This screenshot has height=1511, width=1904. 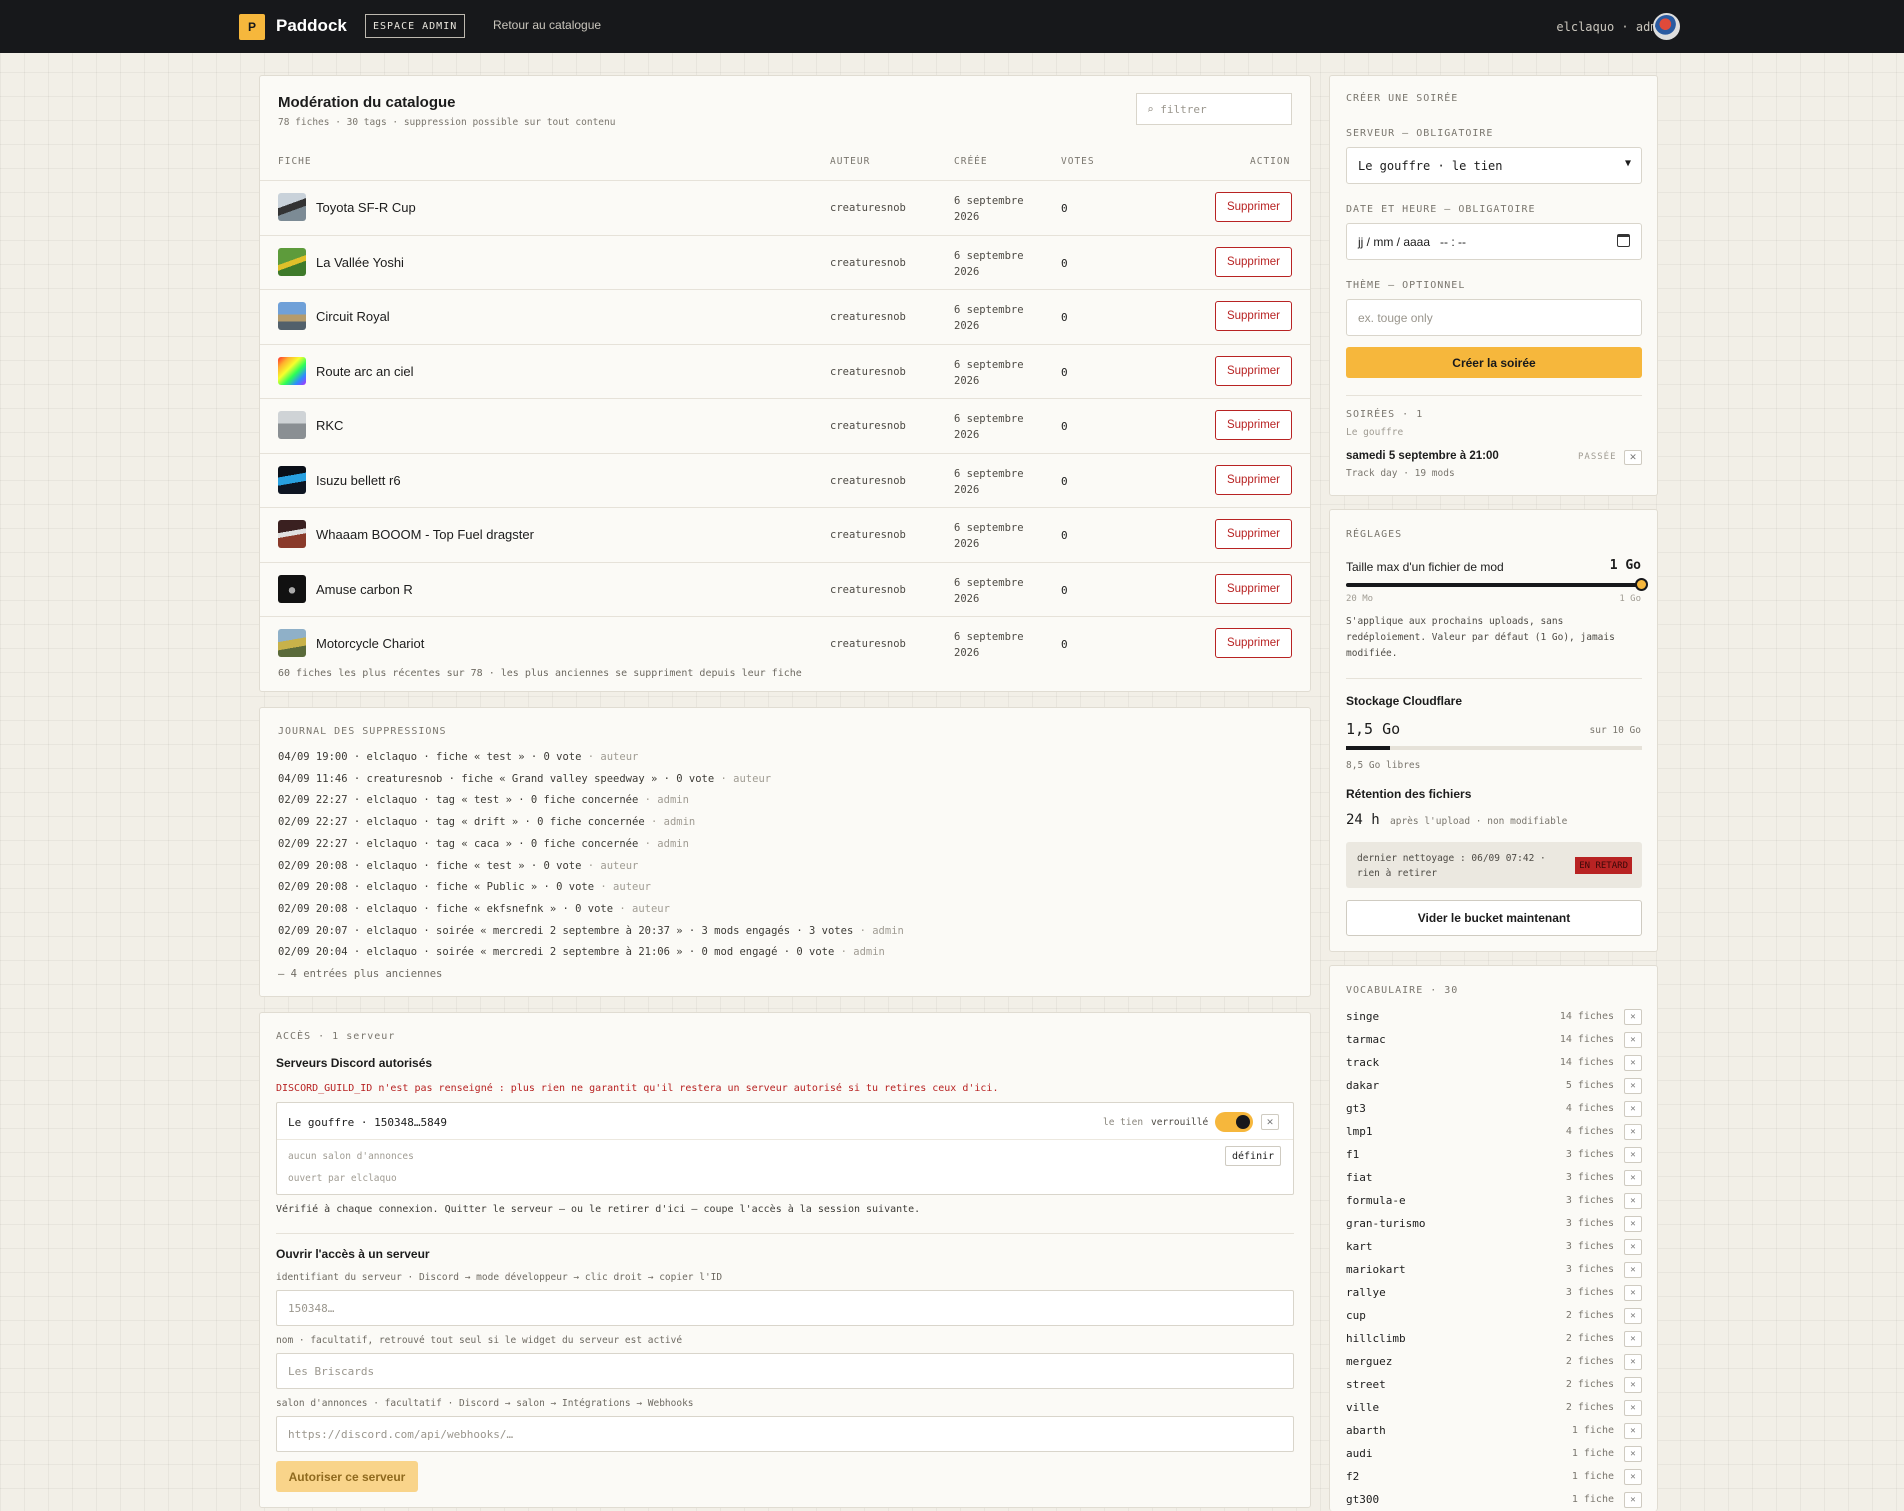 What do you see at coordinates (1253, 1156) in the screenshot?
I see `define-channel-button: définir` at bounding box center [1253, 1156].